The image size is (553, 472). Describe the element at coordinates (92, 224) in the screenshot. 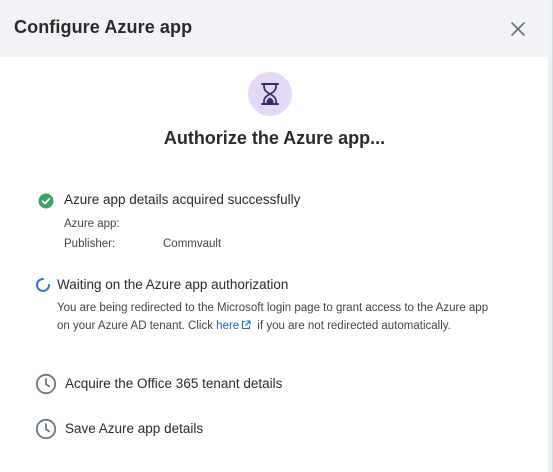

I see `azure-app-label: Azure app:` at that location.